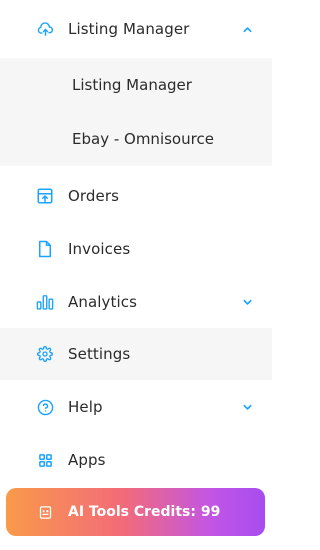 The image size is (320, 550). I want to click on sidebar-item-apps: Apps, so click(136, 460).